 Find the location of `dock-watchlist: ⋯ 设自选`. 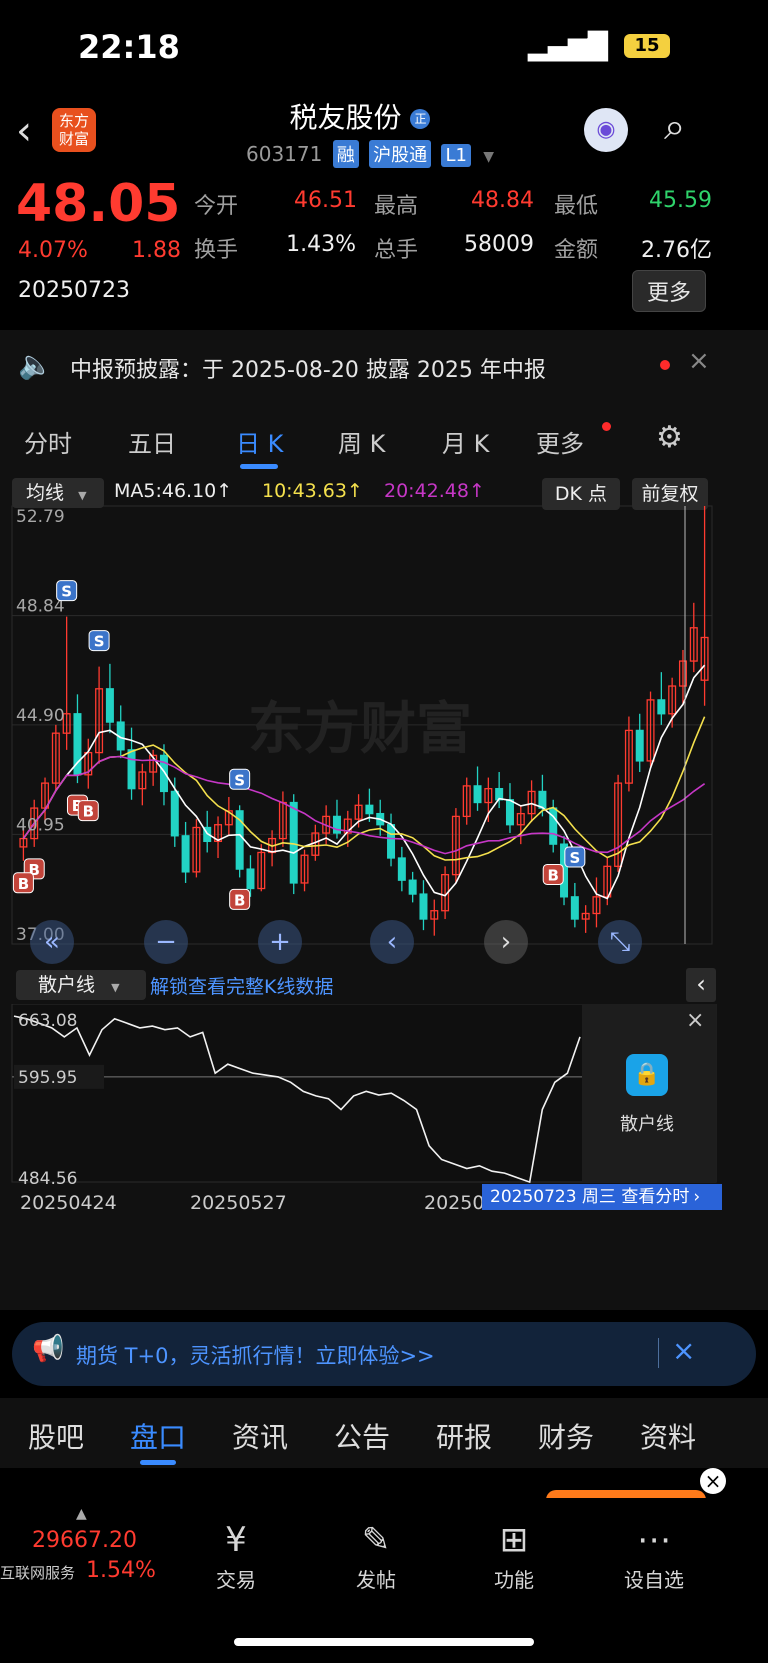

dock-watchlist: ⋯ 设自选 is located at coordinates (654, 1556).